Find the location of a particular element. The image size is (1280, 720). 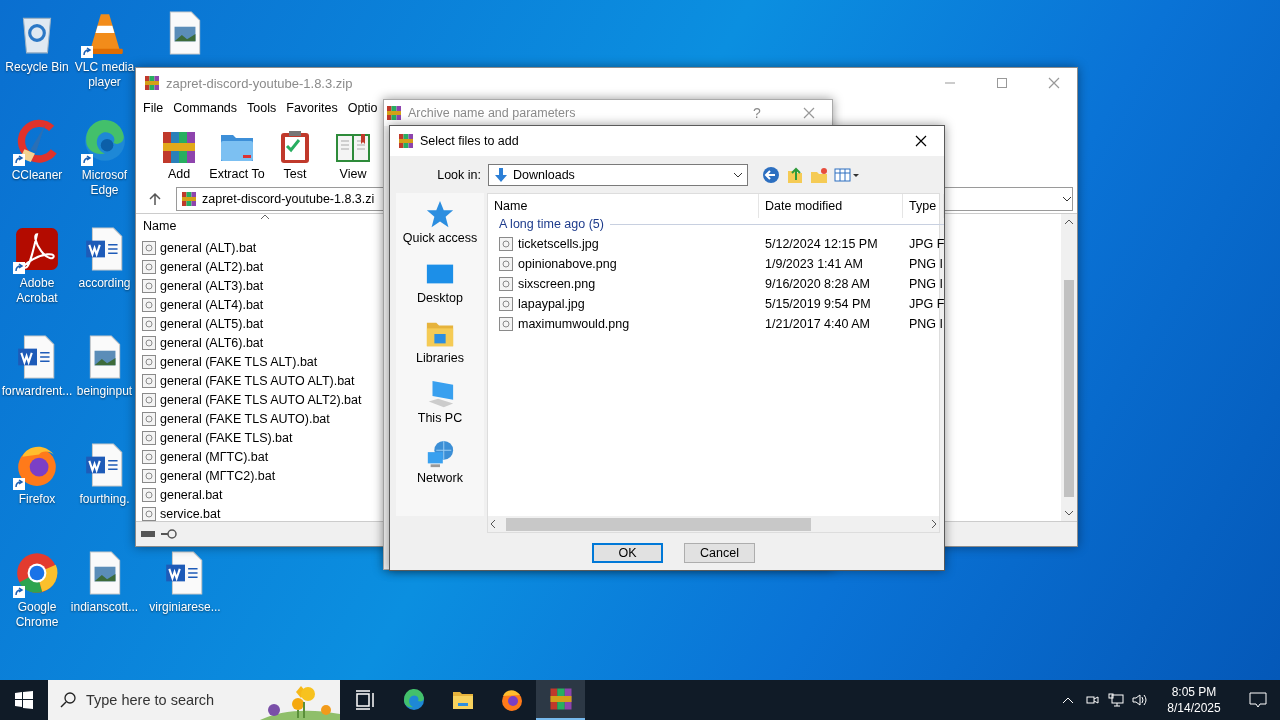

place-item: This PC is located at coordinates (440, 409).